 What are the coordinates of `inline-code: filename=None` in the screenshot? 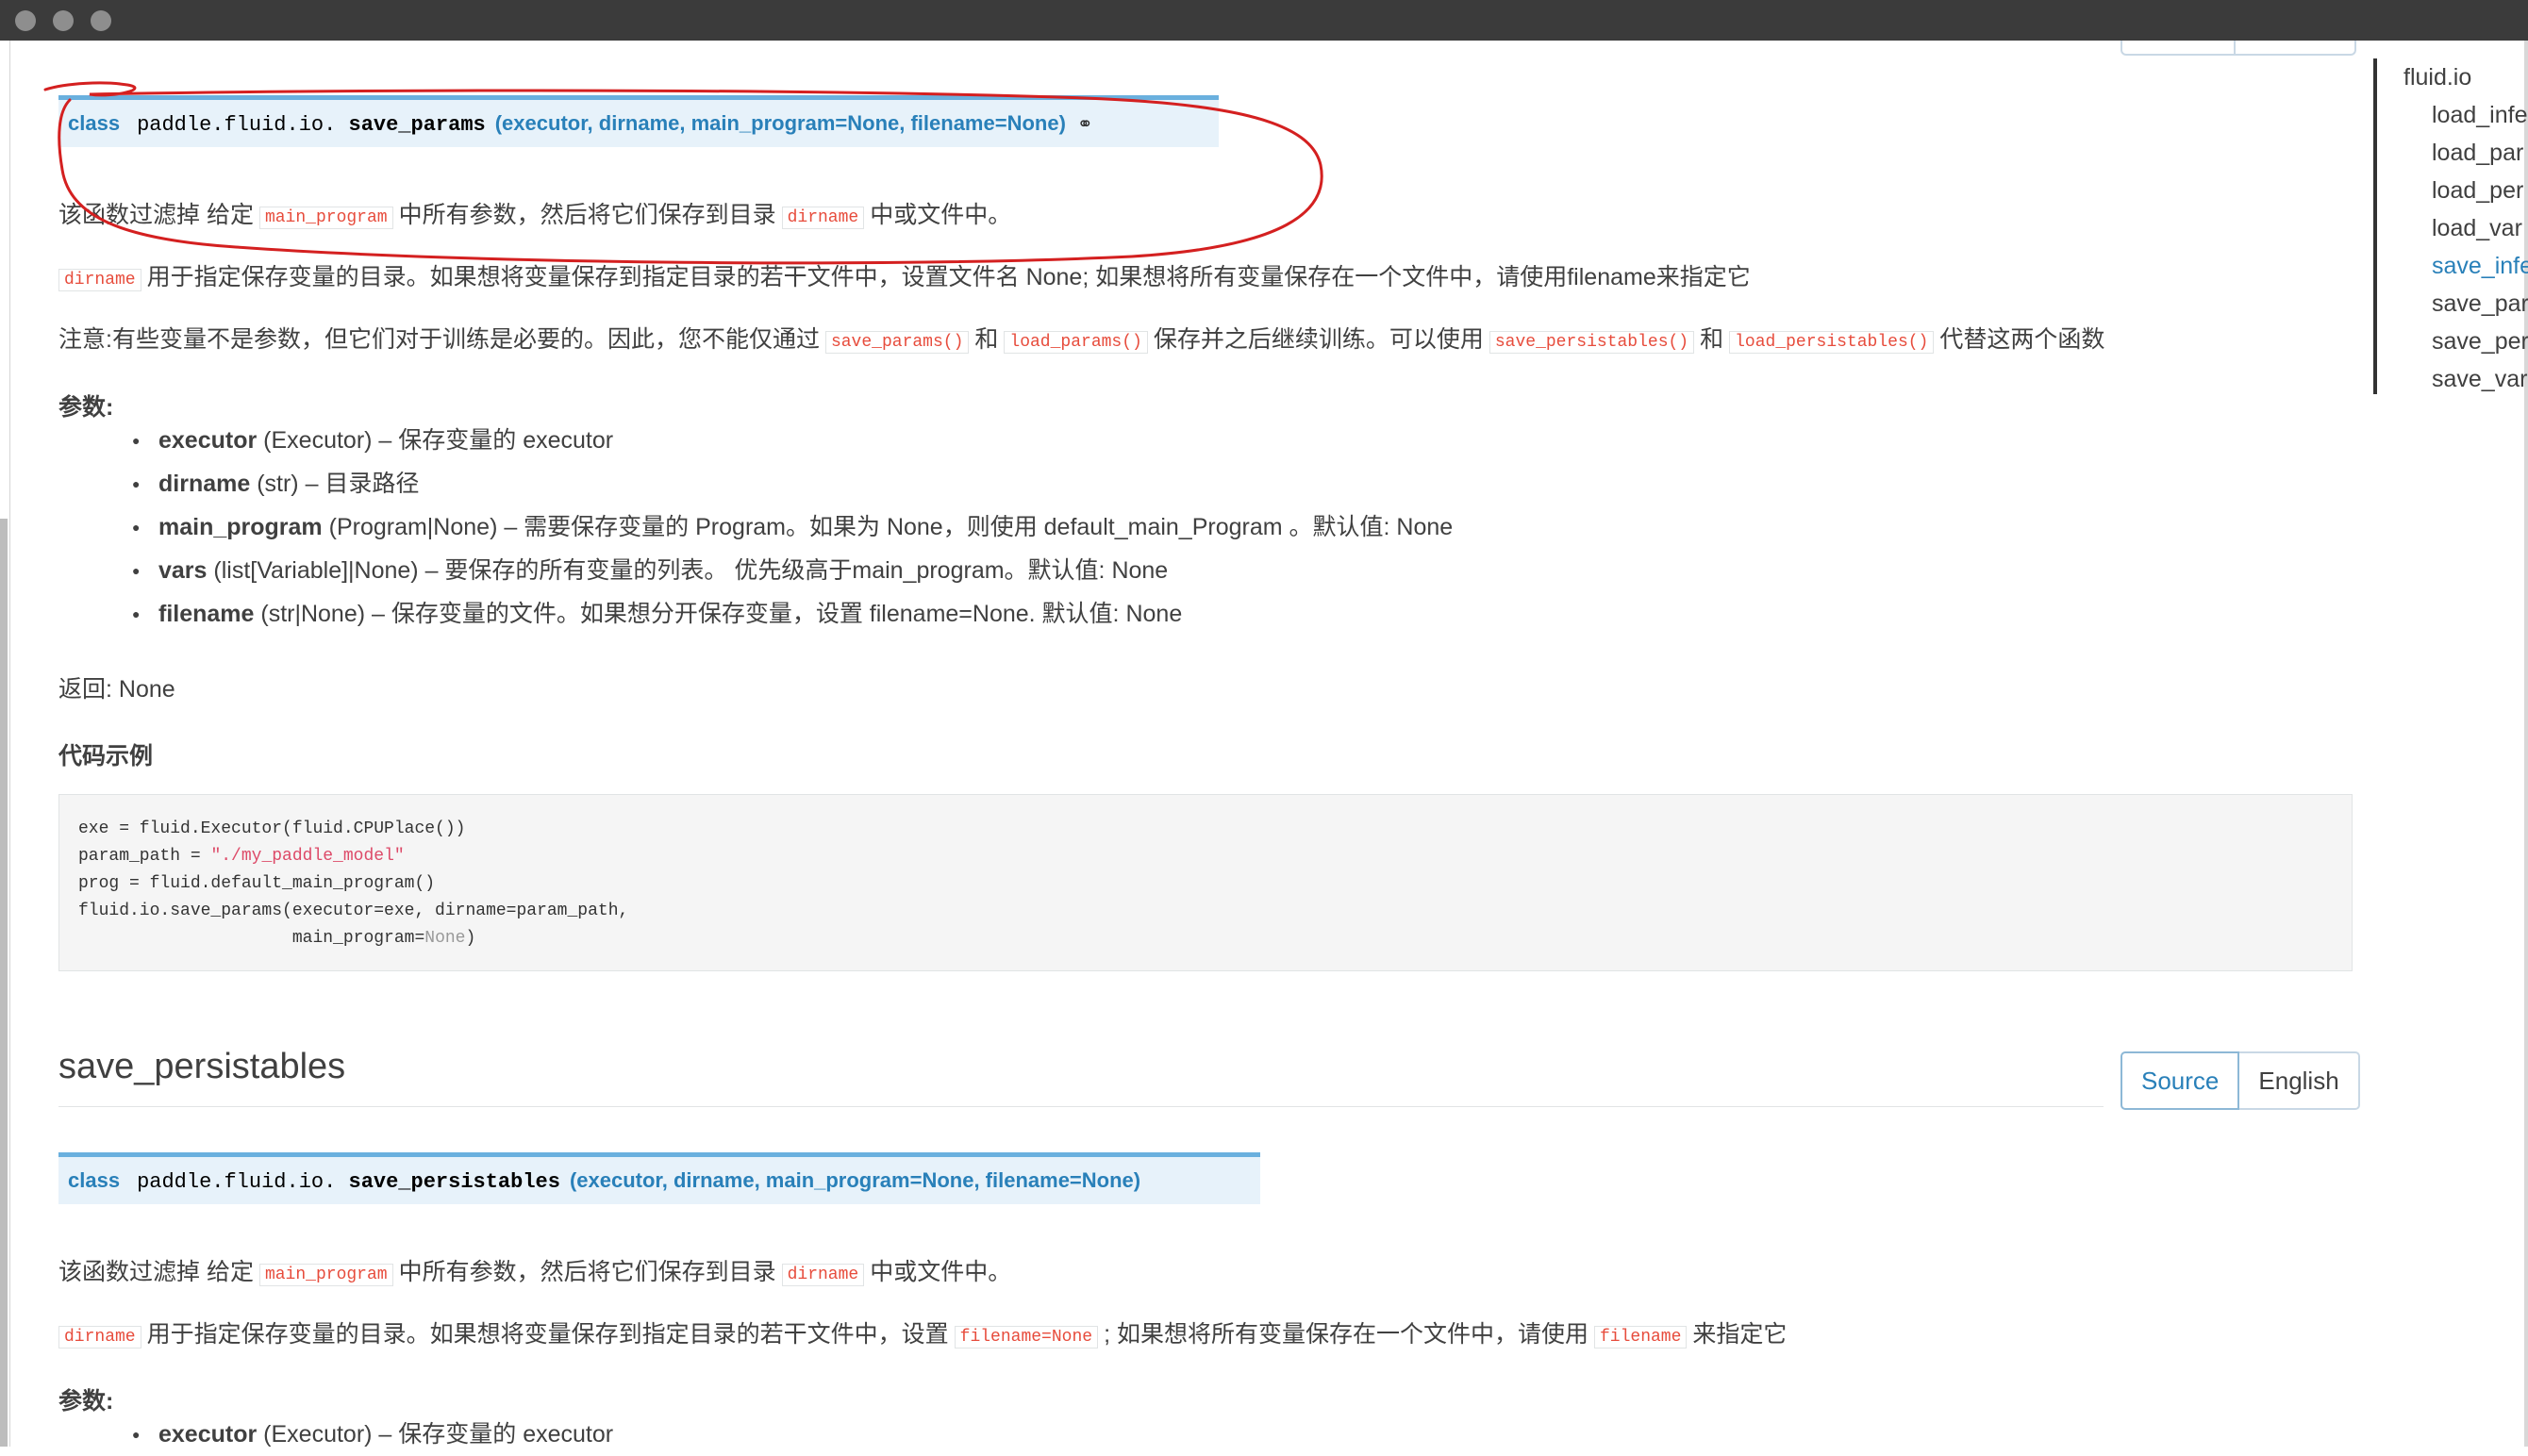 It's located at (1026, 1337).